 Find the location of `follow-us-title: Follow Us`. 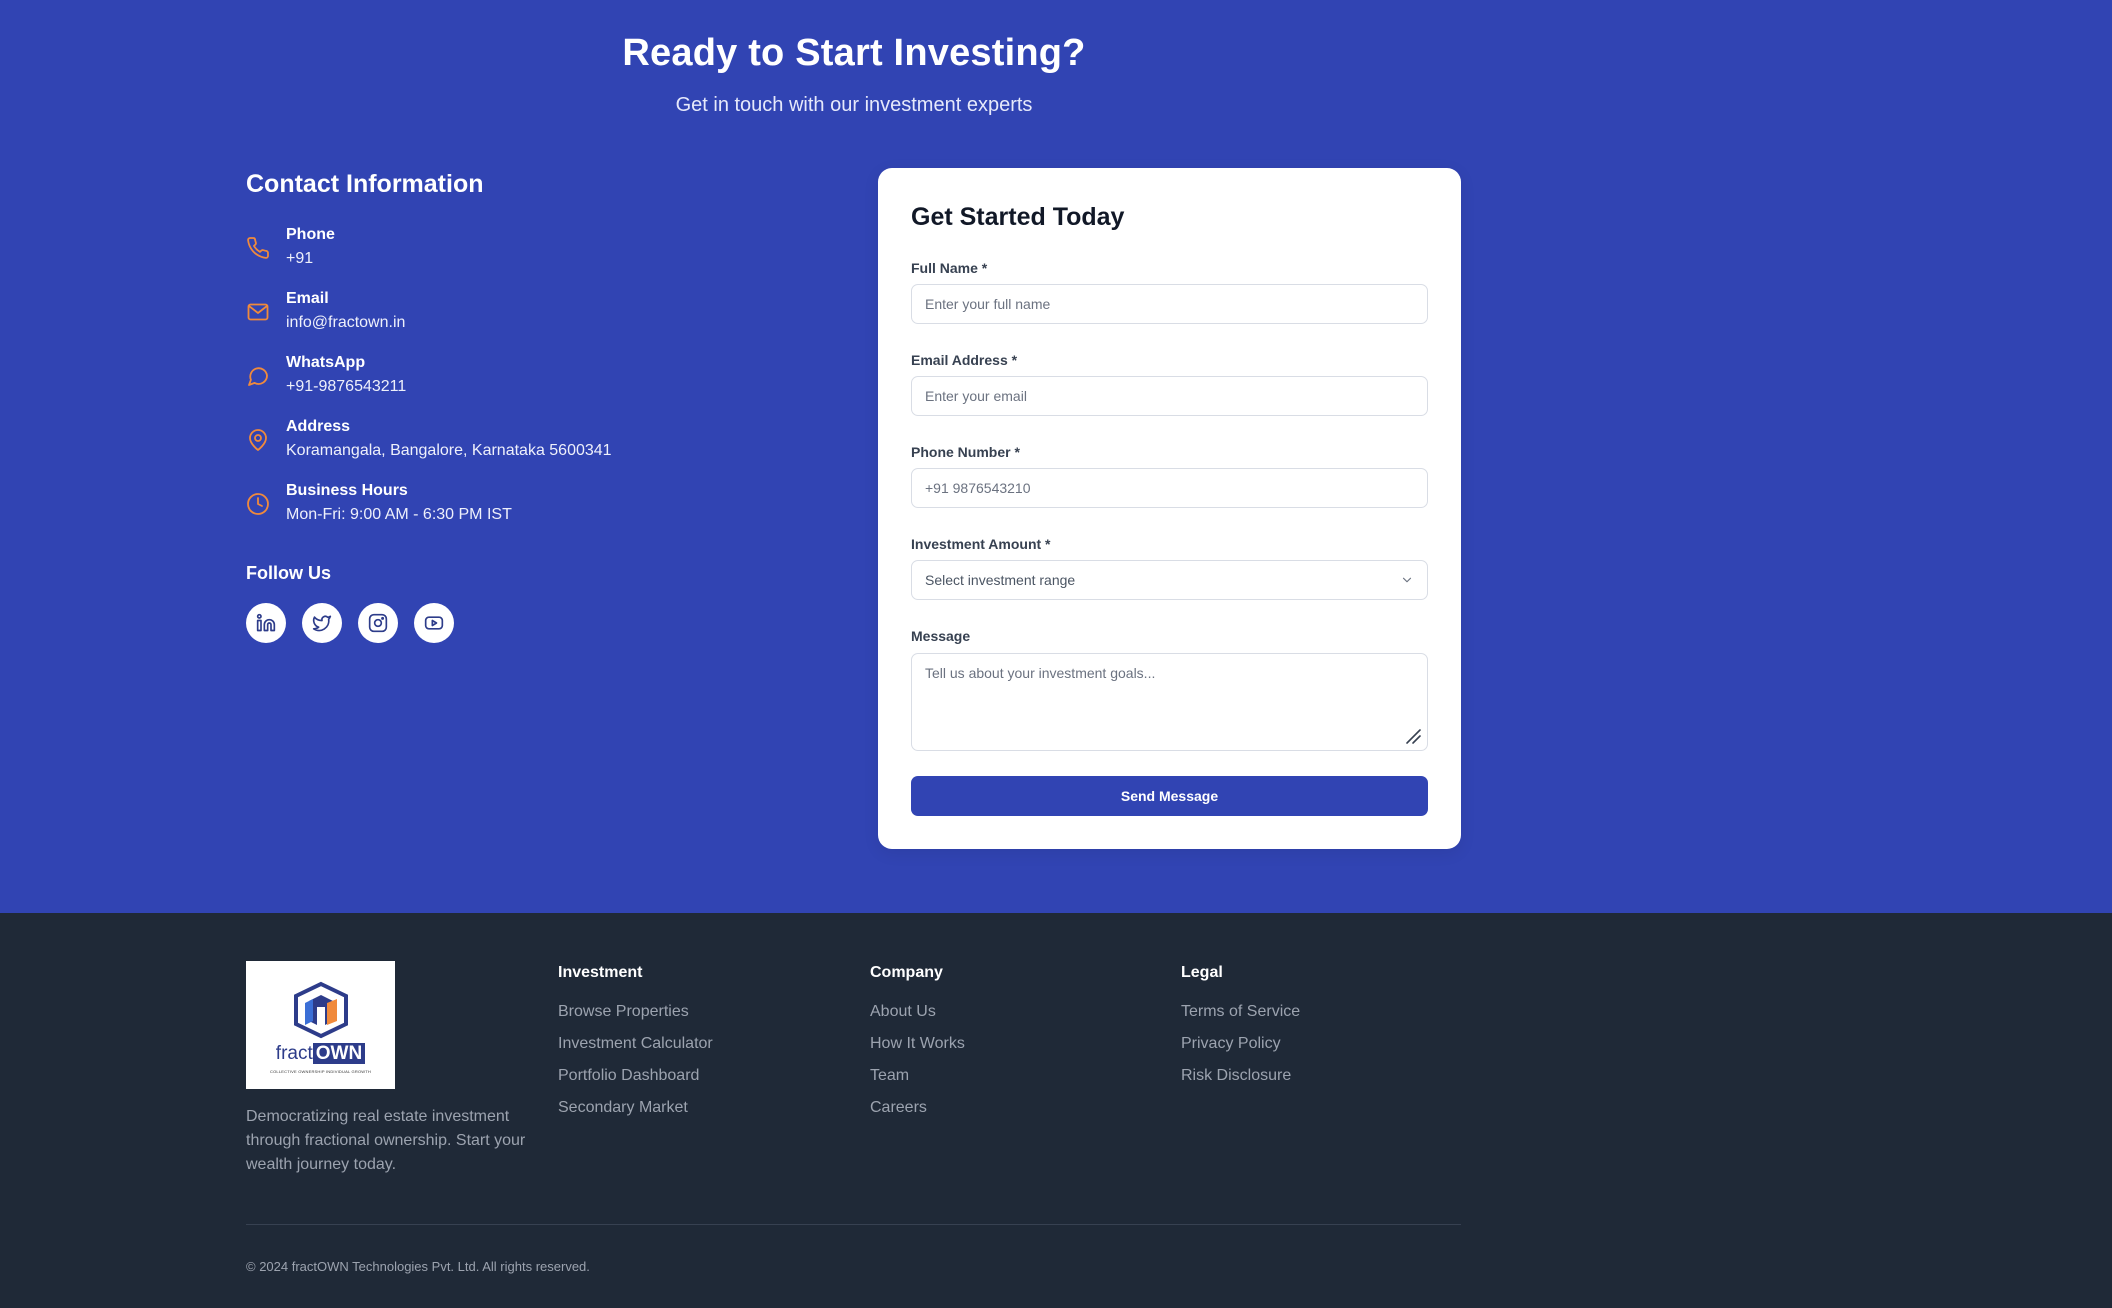

follow-us-title: Follow Us is located at coordinates (288, 573).